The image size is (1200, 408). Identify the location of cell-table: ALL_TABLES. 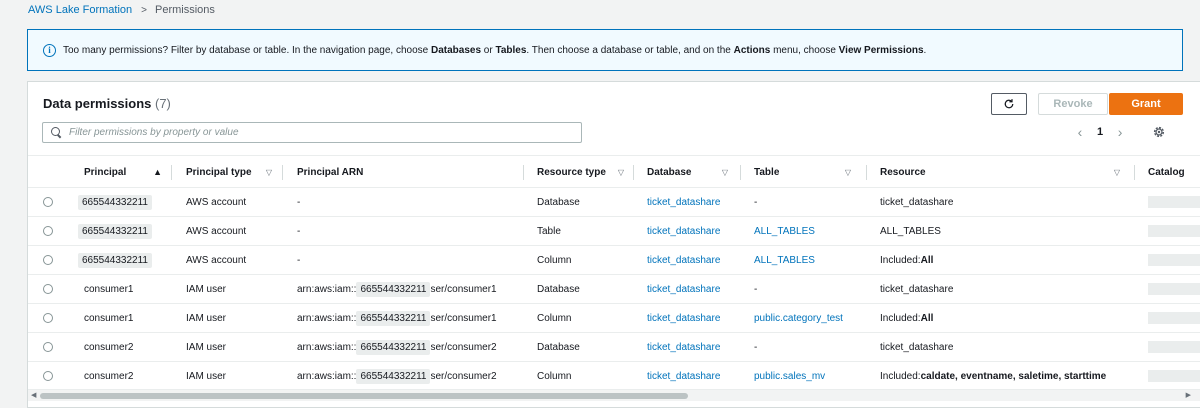
(784, 231).